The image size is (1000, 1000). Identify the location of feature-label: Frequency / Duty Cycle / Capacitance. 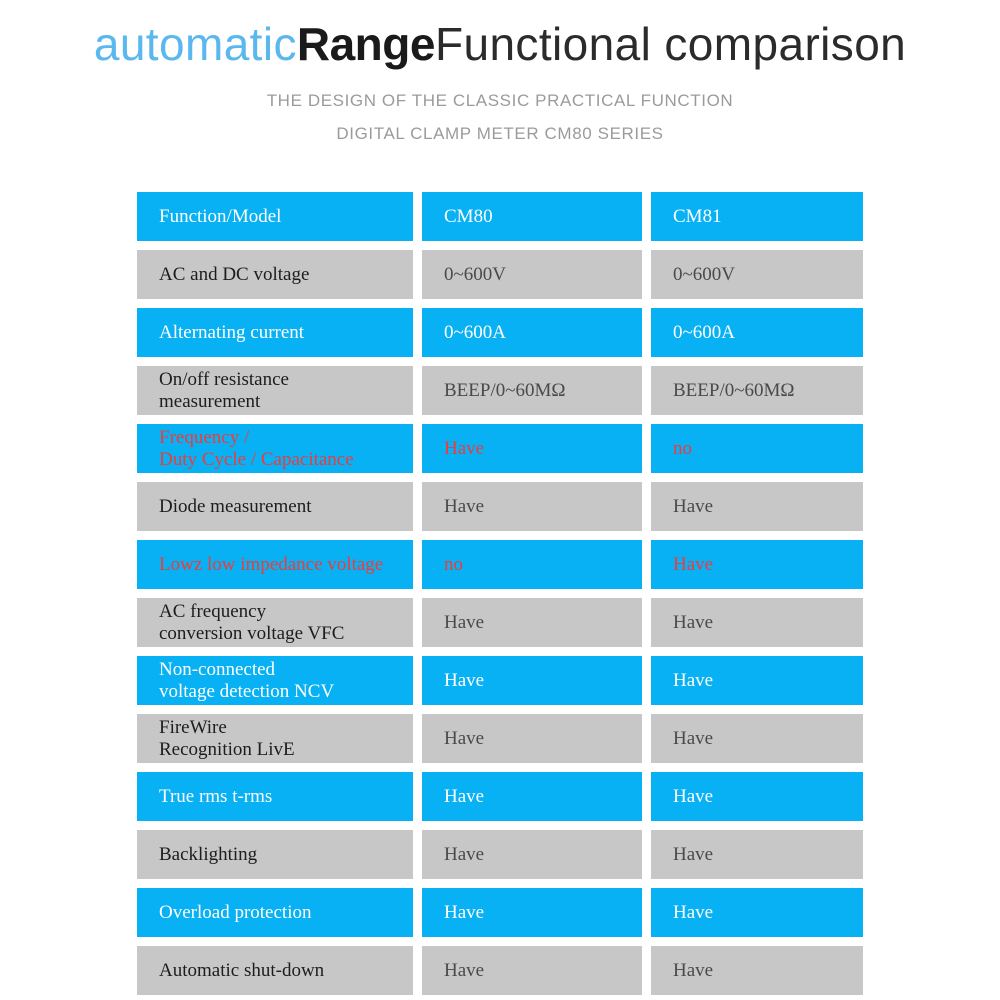
(256, 448).